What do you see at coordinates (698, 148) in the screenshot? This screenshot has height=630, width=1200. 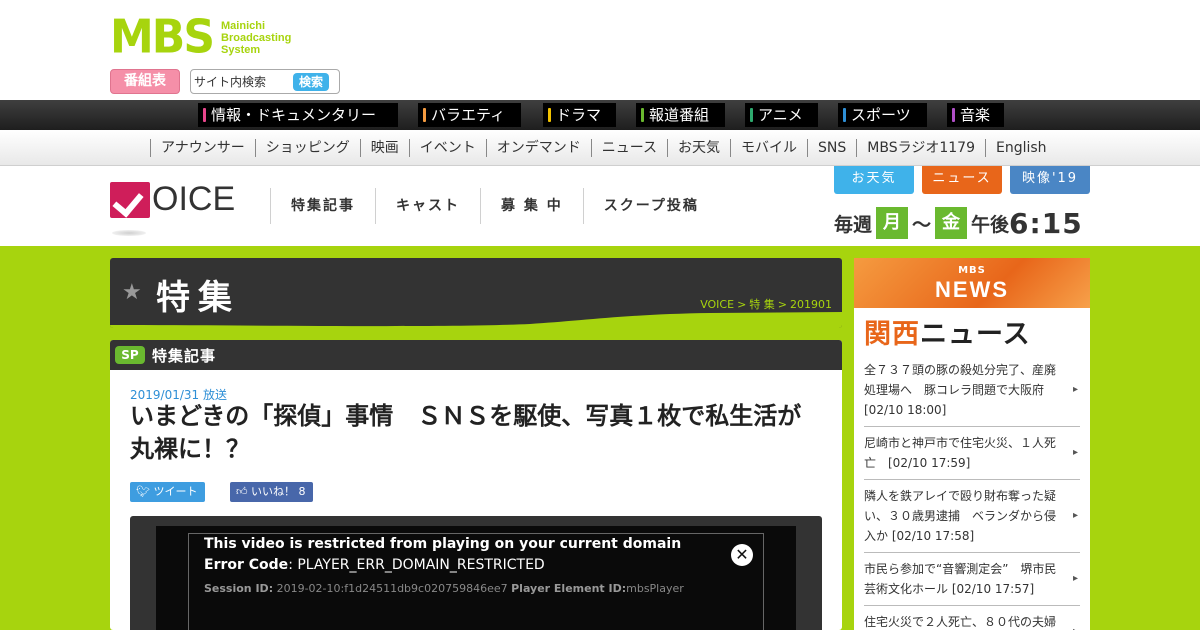 I see `sub-nav-item: お天気` at bounding box center [698, 148].